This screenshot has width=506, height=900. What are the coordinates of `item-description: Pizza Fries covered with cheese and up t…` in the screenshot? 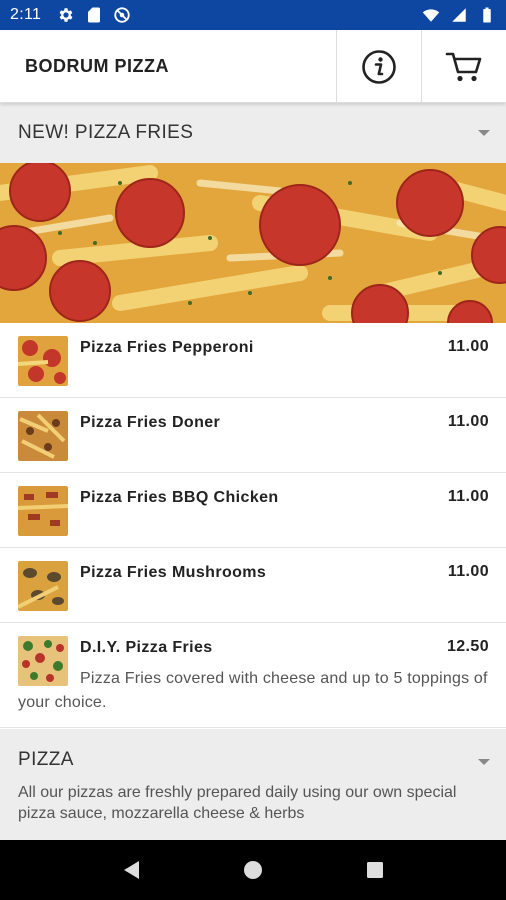 It's located at (253, 690).